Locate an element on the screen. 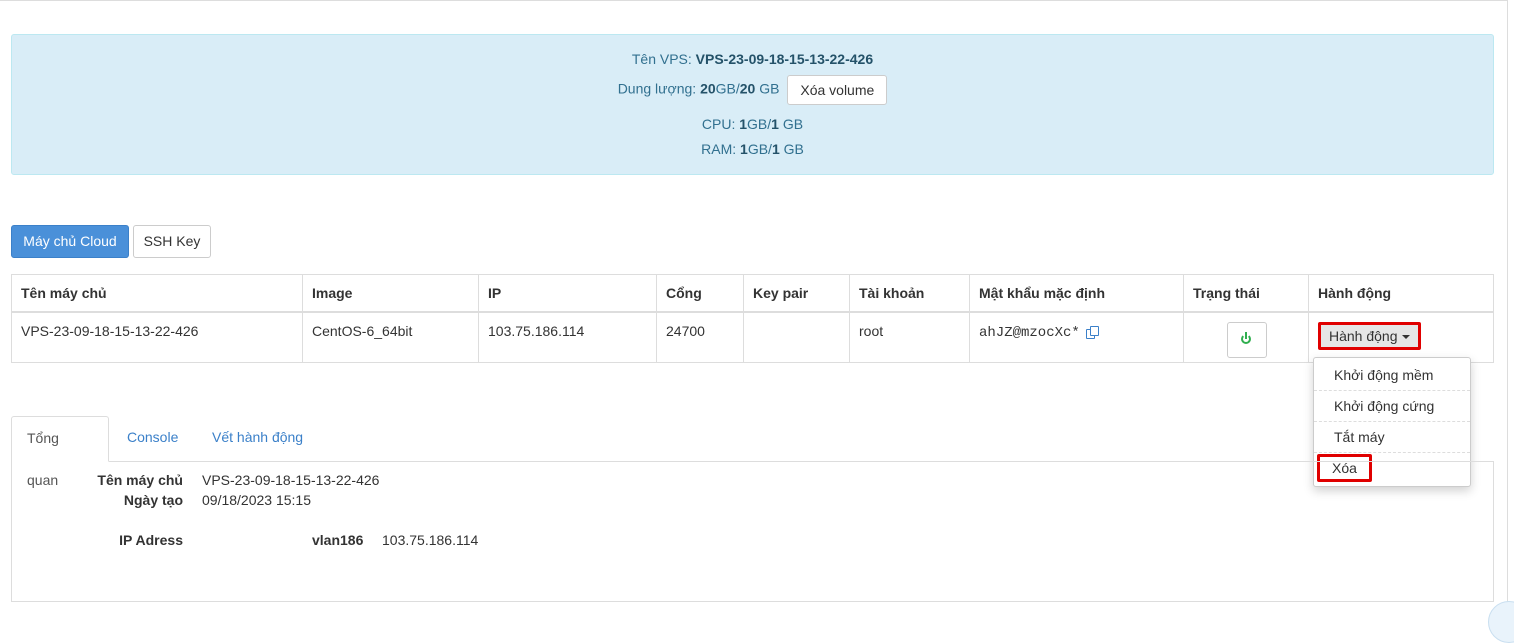 Image resolution: width=1514 pixels, height=643 pixels. power-button is located at coordinates (1247, 340).